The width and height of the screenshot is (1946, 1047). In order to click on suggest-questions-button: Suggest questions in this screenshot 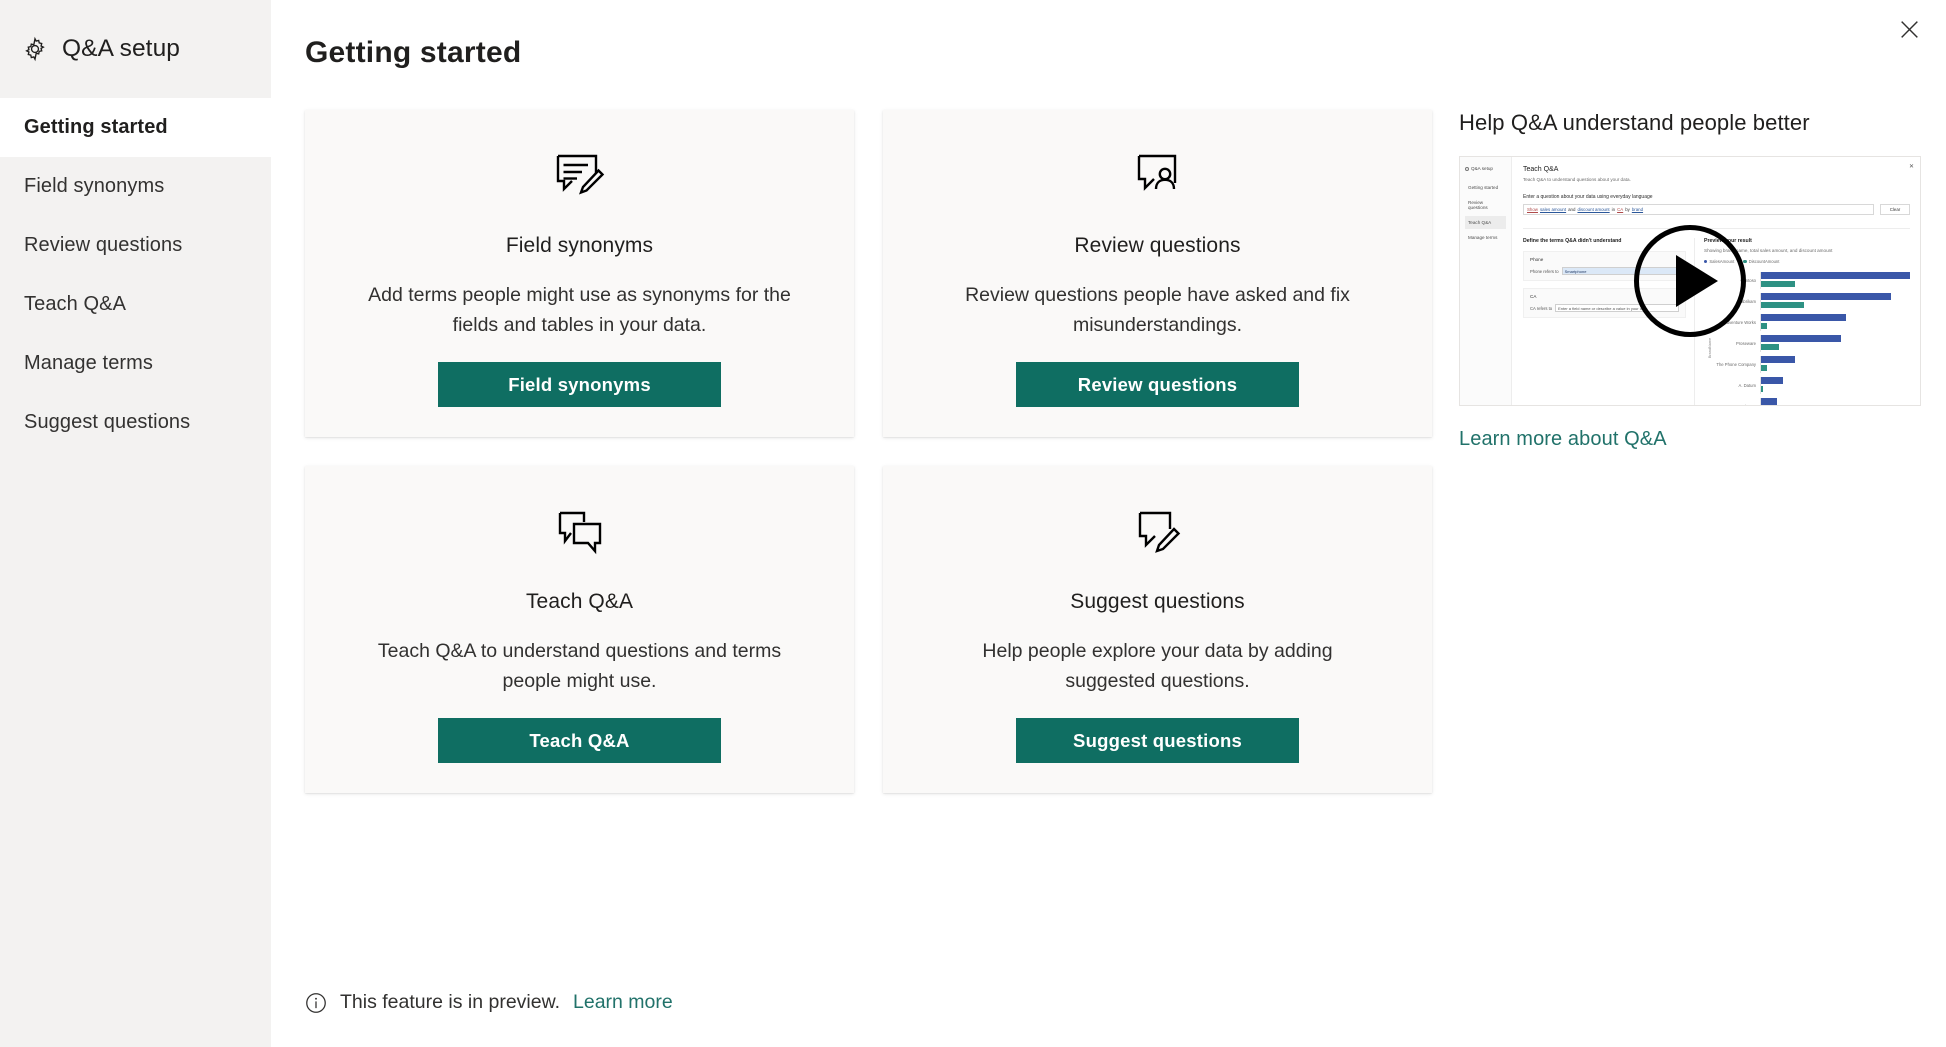, I will do `click(1157, 740)`.